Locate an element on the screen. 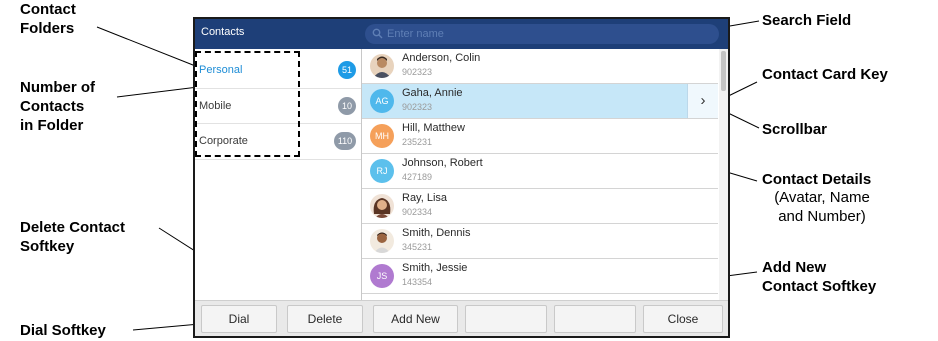  callout-dial-softkey: Dial Softkey is located at coordinates (63, 330).